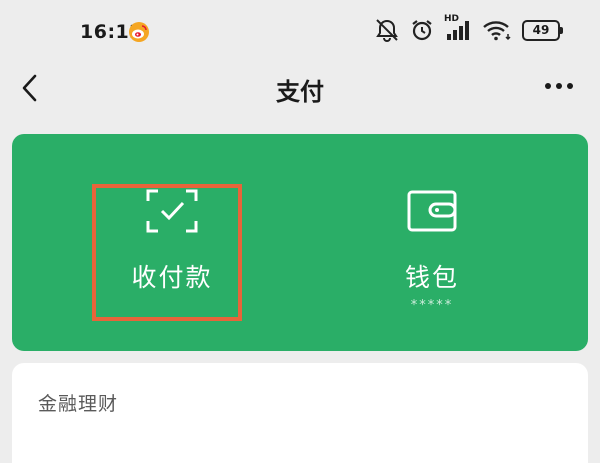  Describe the element at coordinates (559, 88) in the screenshot. I see `more-icon` at that location.